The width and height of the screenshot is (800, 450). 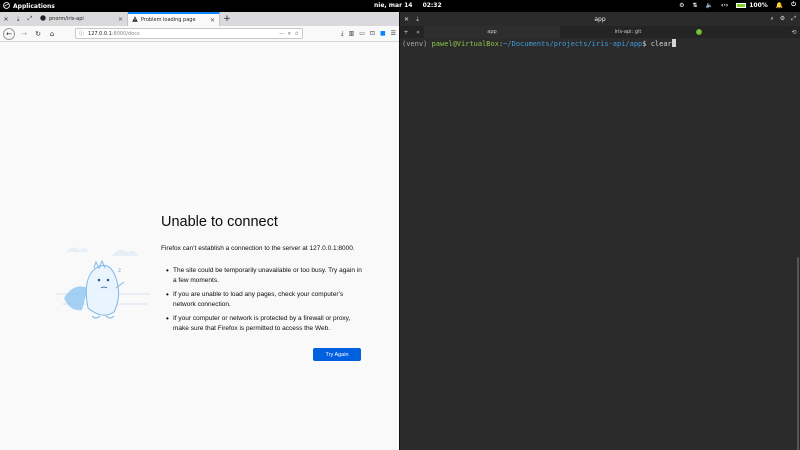 I want to click on terminal-tab-app: app, so click(x=492, y=32).